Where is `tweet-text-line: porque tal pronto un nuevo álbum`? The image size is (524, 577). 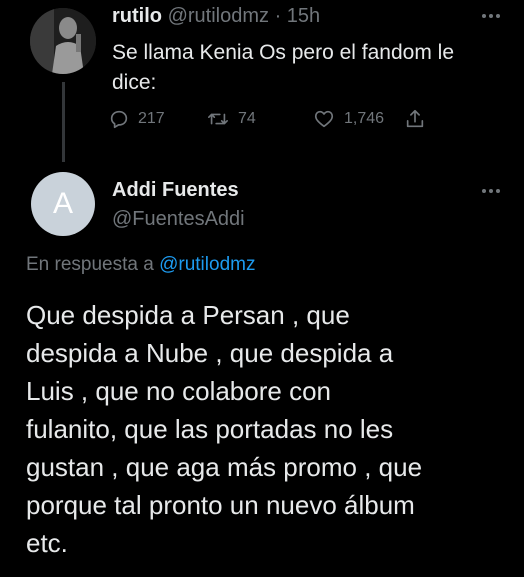 tweet-text-line: porque tal pronto un nuevo álbum is located at coordinates (220, 505).